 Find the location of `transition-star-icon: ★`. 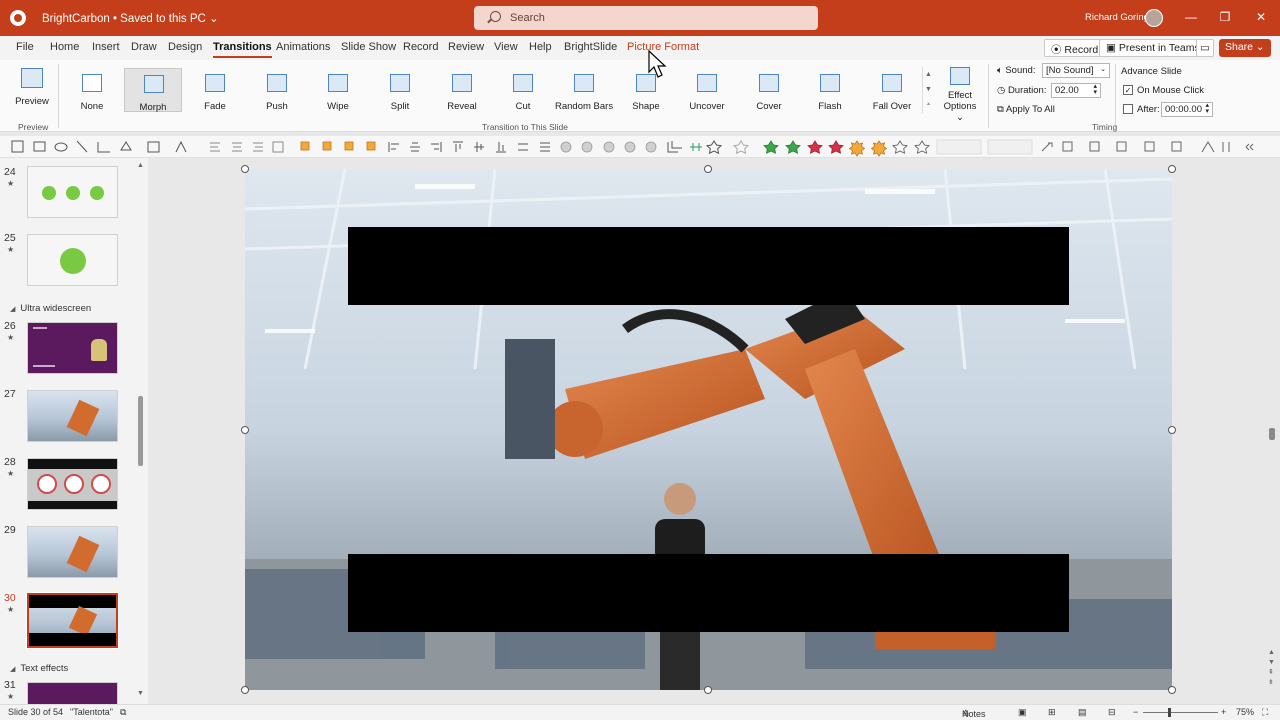

transition-star-icon: ★ is located at coordinates (11, 337).